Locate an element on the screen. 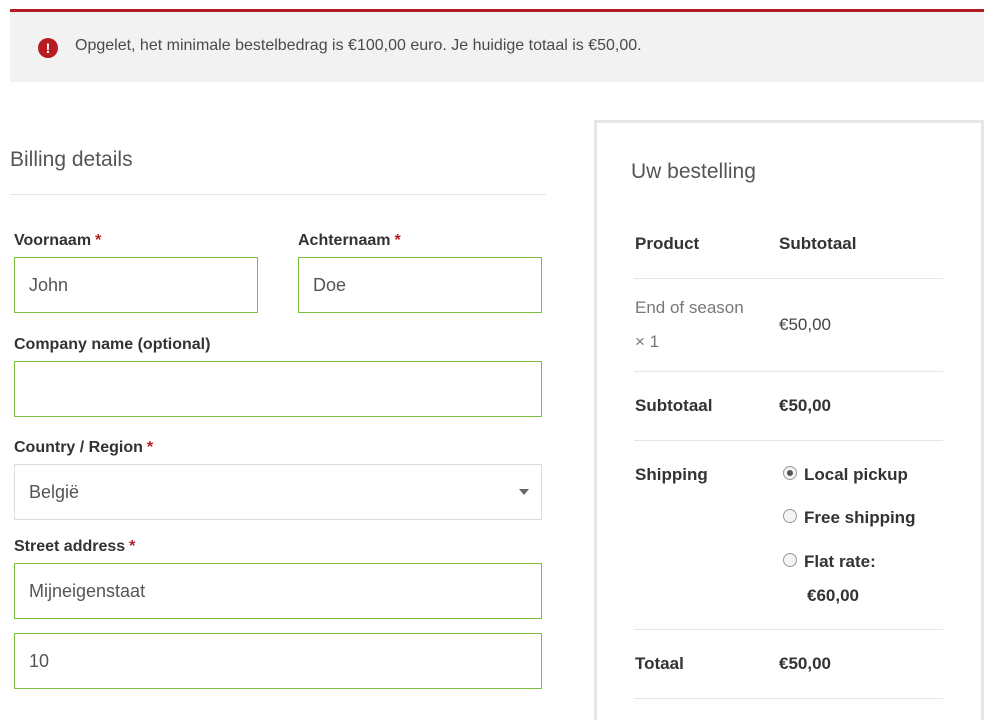 This screenshot has height=720, width=987. shipping-option-flat-rate-radio is located at coordinates (790, 560).